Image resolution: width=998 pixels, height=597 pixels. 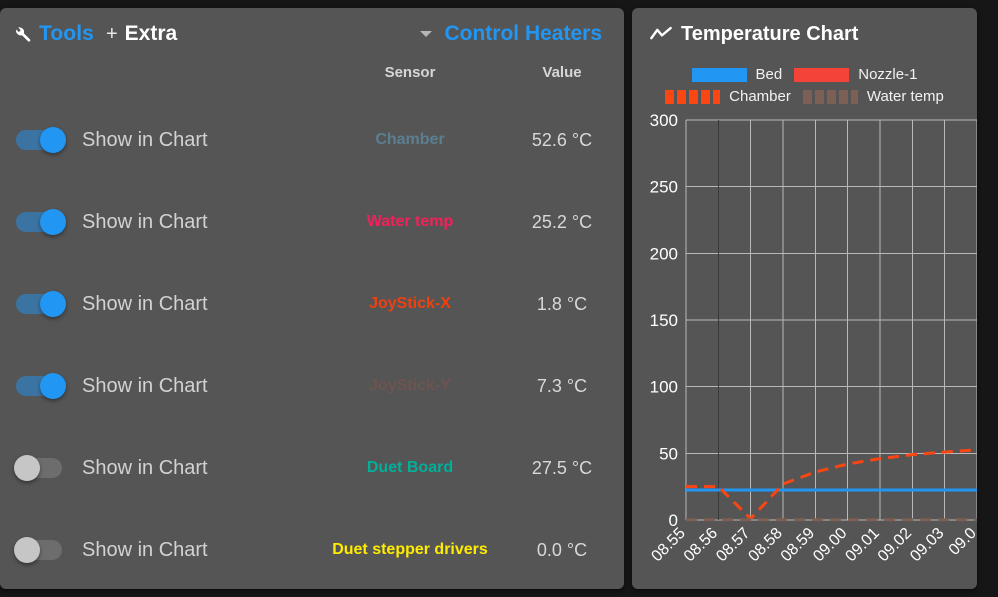 I want to click on table-row: Show in Chart Duet Board 27.5 °C, so click(x=312, y=468).